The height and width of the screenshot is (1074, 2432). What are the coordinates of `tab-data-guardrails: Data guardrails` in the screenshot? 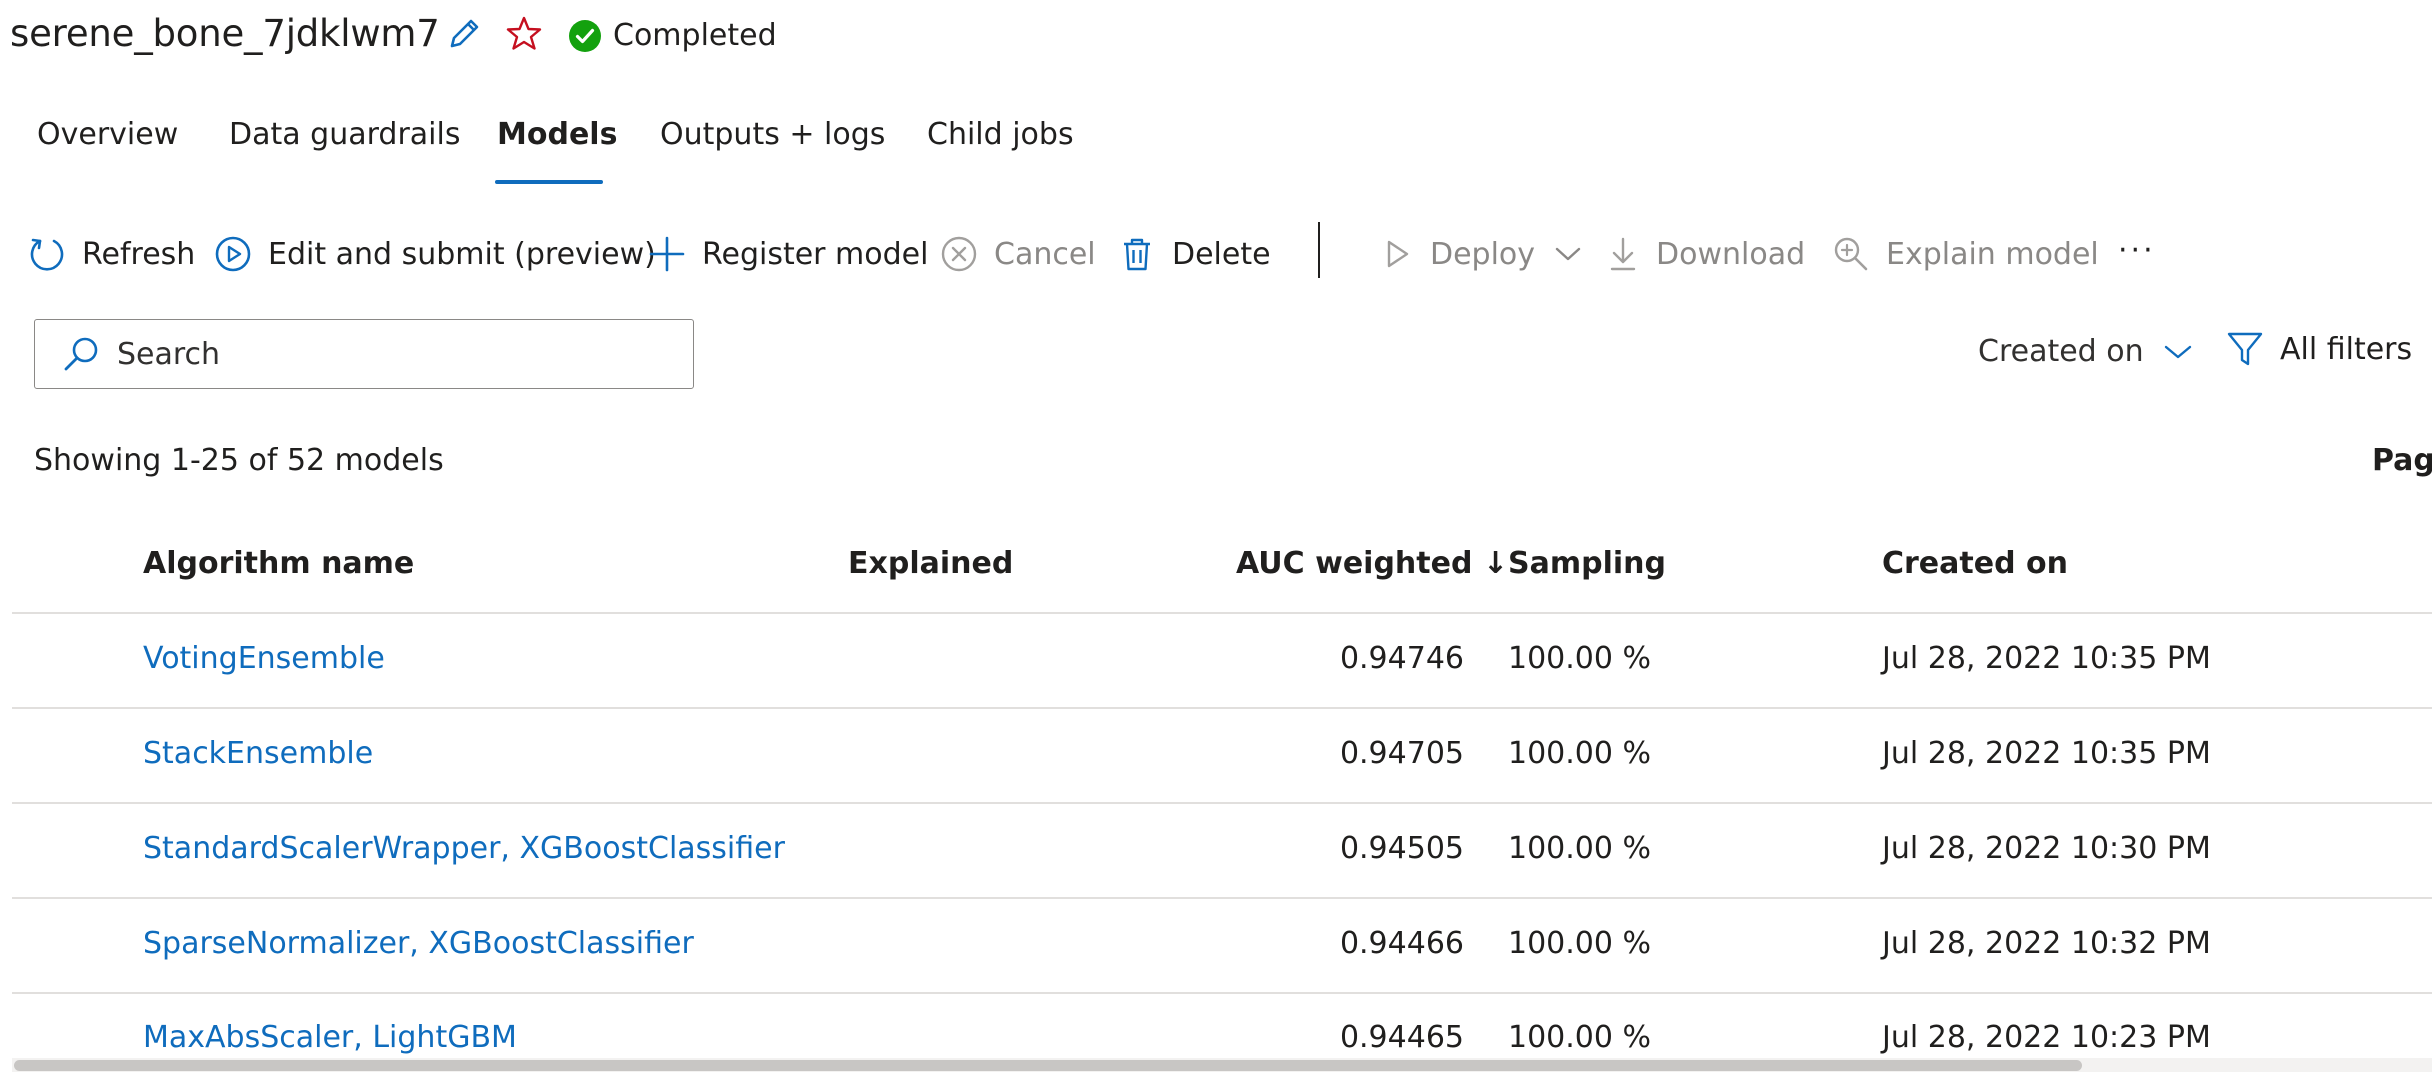 It's located at (344, 134).